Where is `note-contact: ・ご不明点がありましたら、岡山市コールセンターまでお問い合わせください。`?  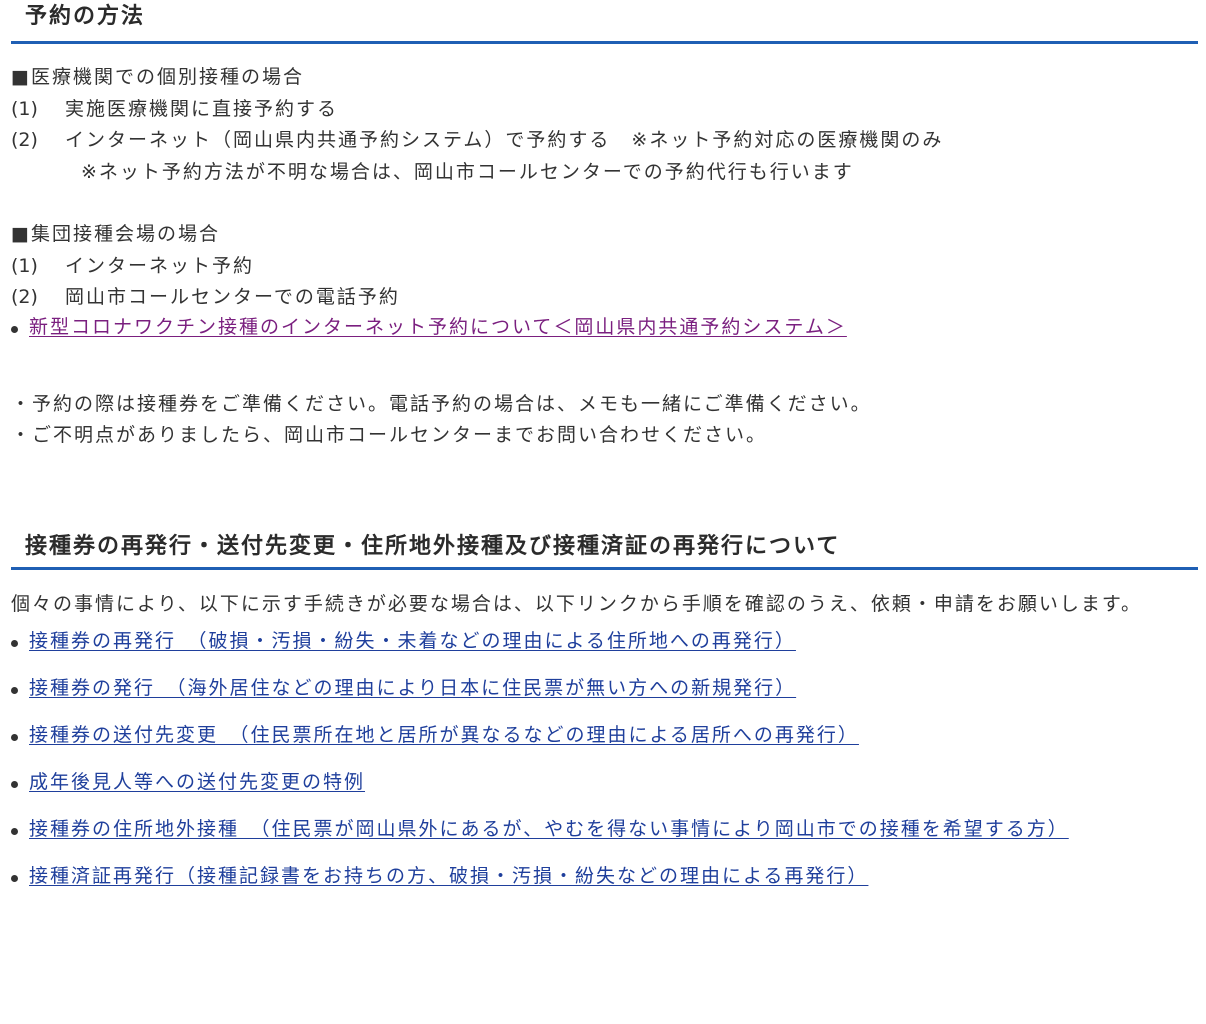
note-contact: ・ご不明点がありましたら、岡山市コールセンターまでお問い合わせください。 is located at coordinates (389, 435).